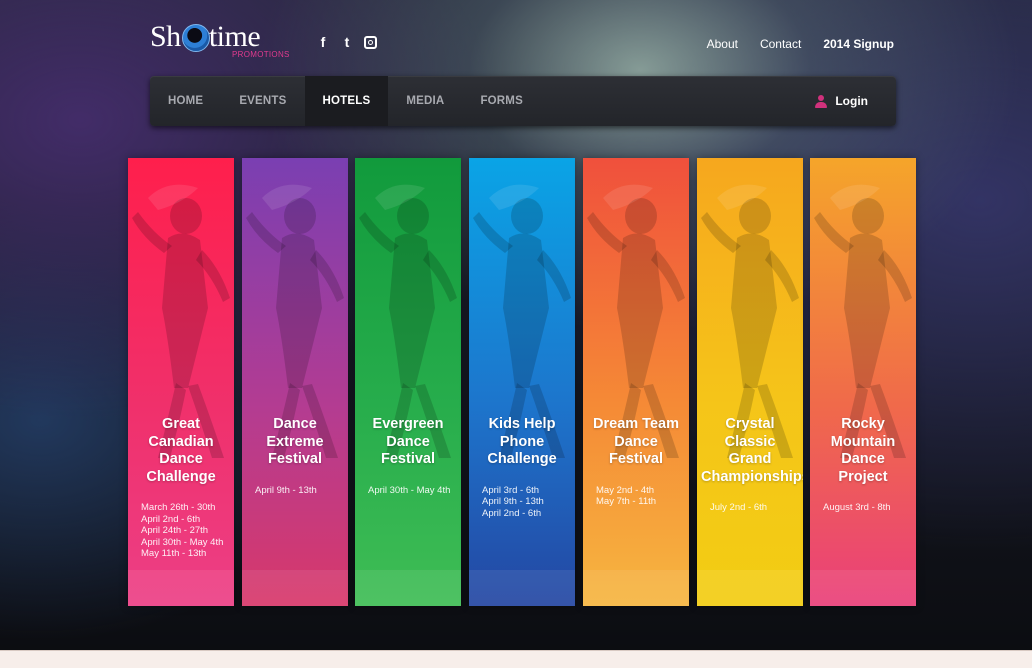  I want to click on event-title: Crystal Classic Grand Championships, so click(752, 451).